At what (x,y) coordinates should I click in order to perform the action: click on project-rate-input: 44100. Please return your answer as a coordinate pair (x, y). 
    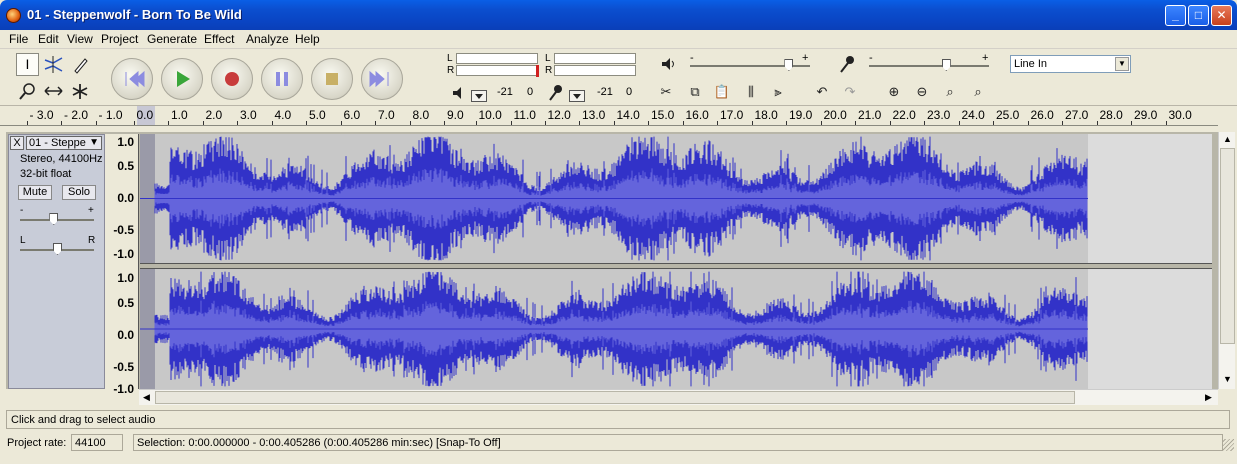
    Looking at the image, I should click on (97, 442).